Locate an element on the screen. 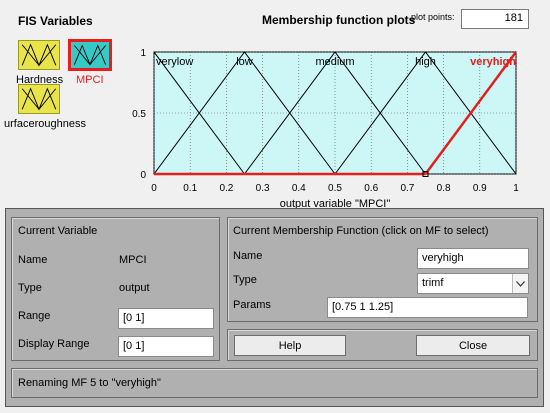 The width and height of the screenshot is (550, 413). name-value: MPCI is located at coordinates (133, 260).